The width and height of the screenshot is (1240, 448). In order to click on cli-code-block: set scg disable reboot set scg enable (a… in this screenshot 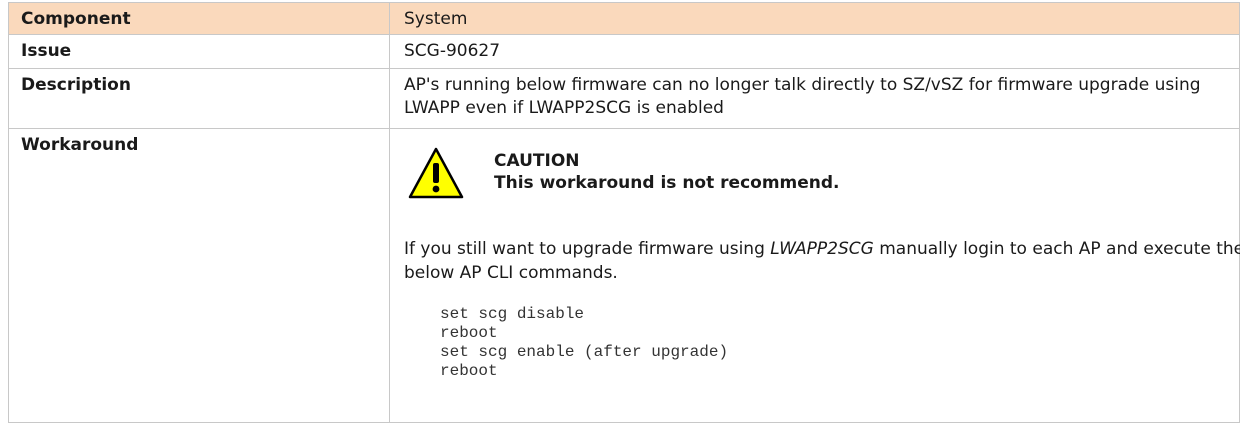, I will do `click(832, 343)`.